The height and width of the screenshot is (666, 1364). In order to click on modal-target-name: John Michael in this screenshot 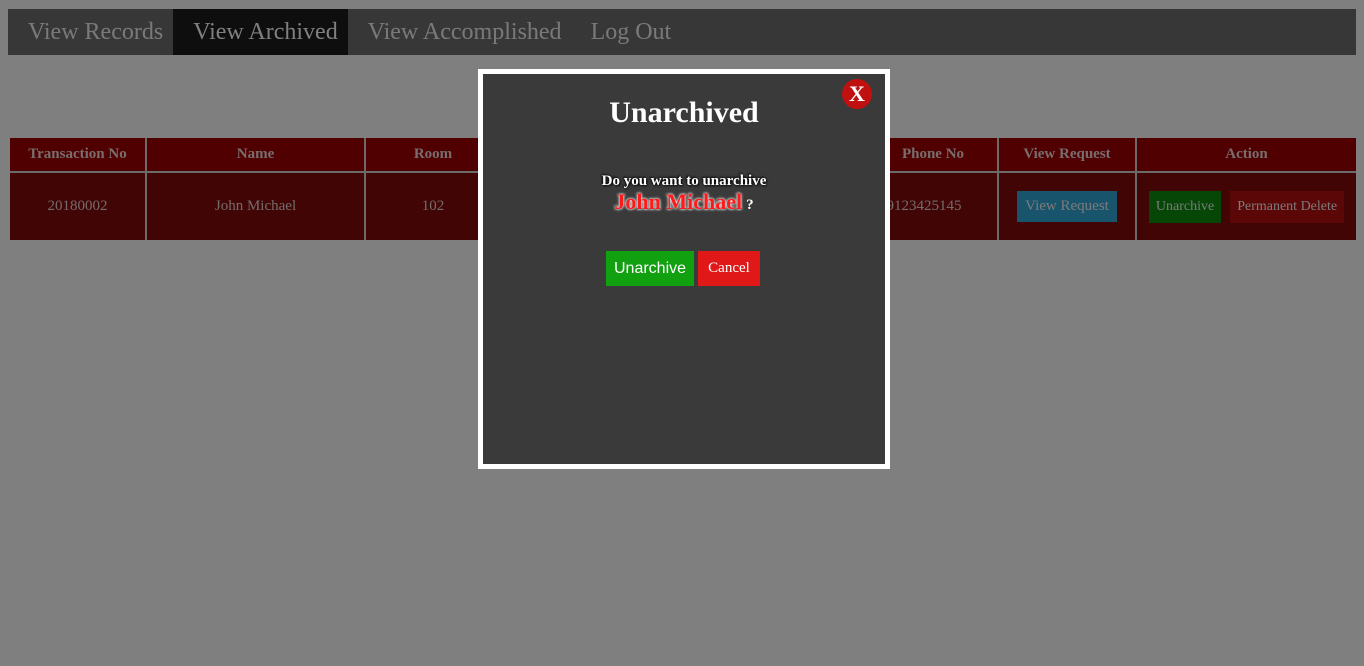, I will do `click(678, 201)`.